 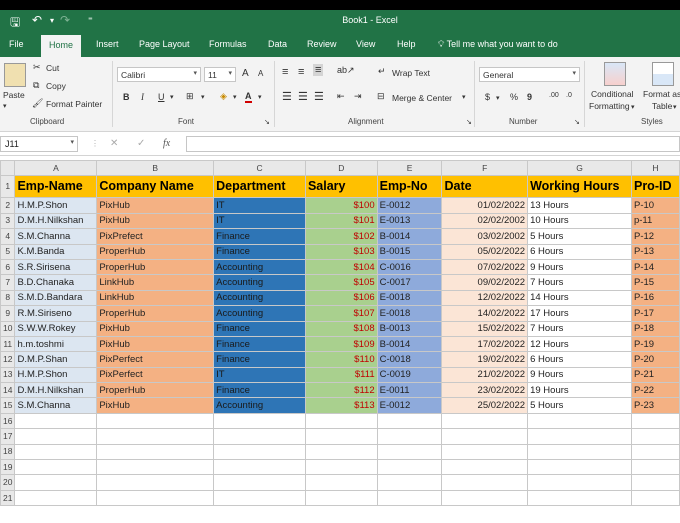 I want to click on emp-name-cell: S.M.D.Bandara, so click(x=56, y=298).